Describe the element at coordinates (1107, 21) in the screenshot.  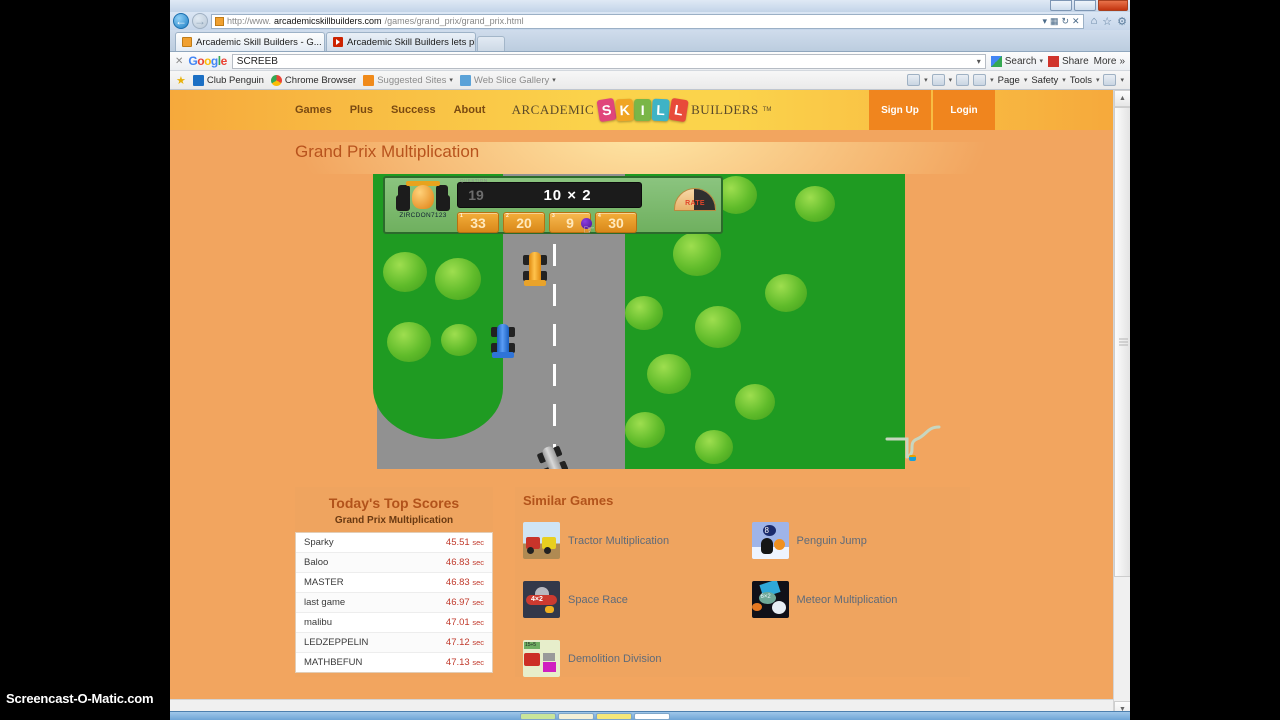
I see `favorites-star-icon: ☆` at that location.